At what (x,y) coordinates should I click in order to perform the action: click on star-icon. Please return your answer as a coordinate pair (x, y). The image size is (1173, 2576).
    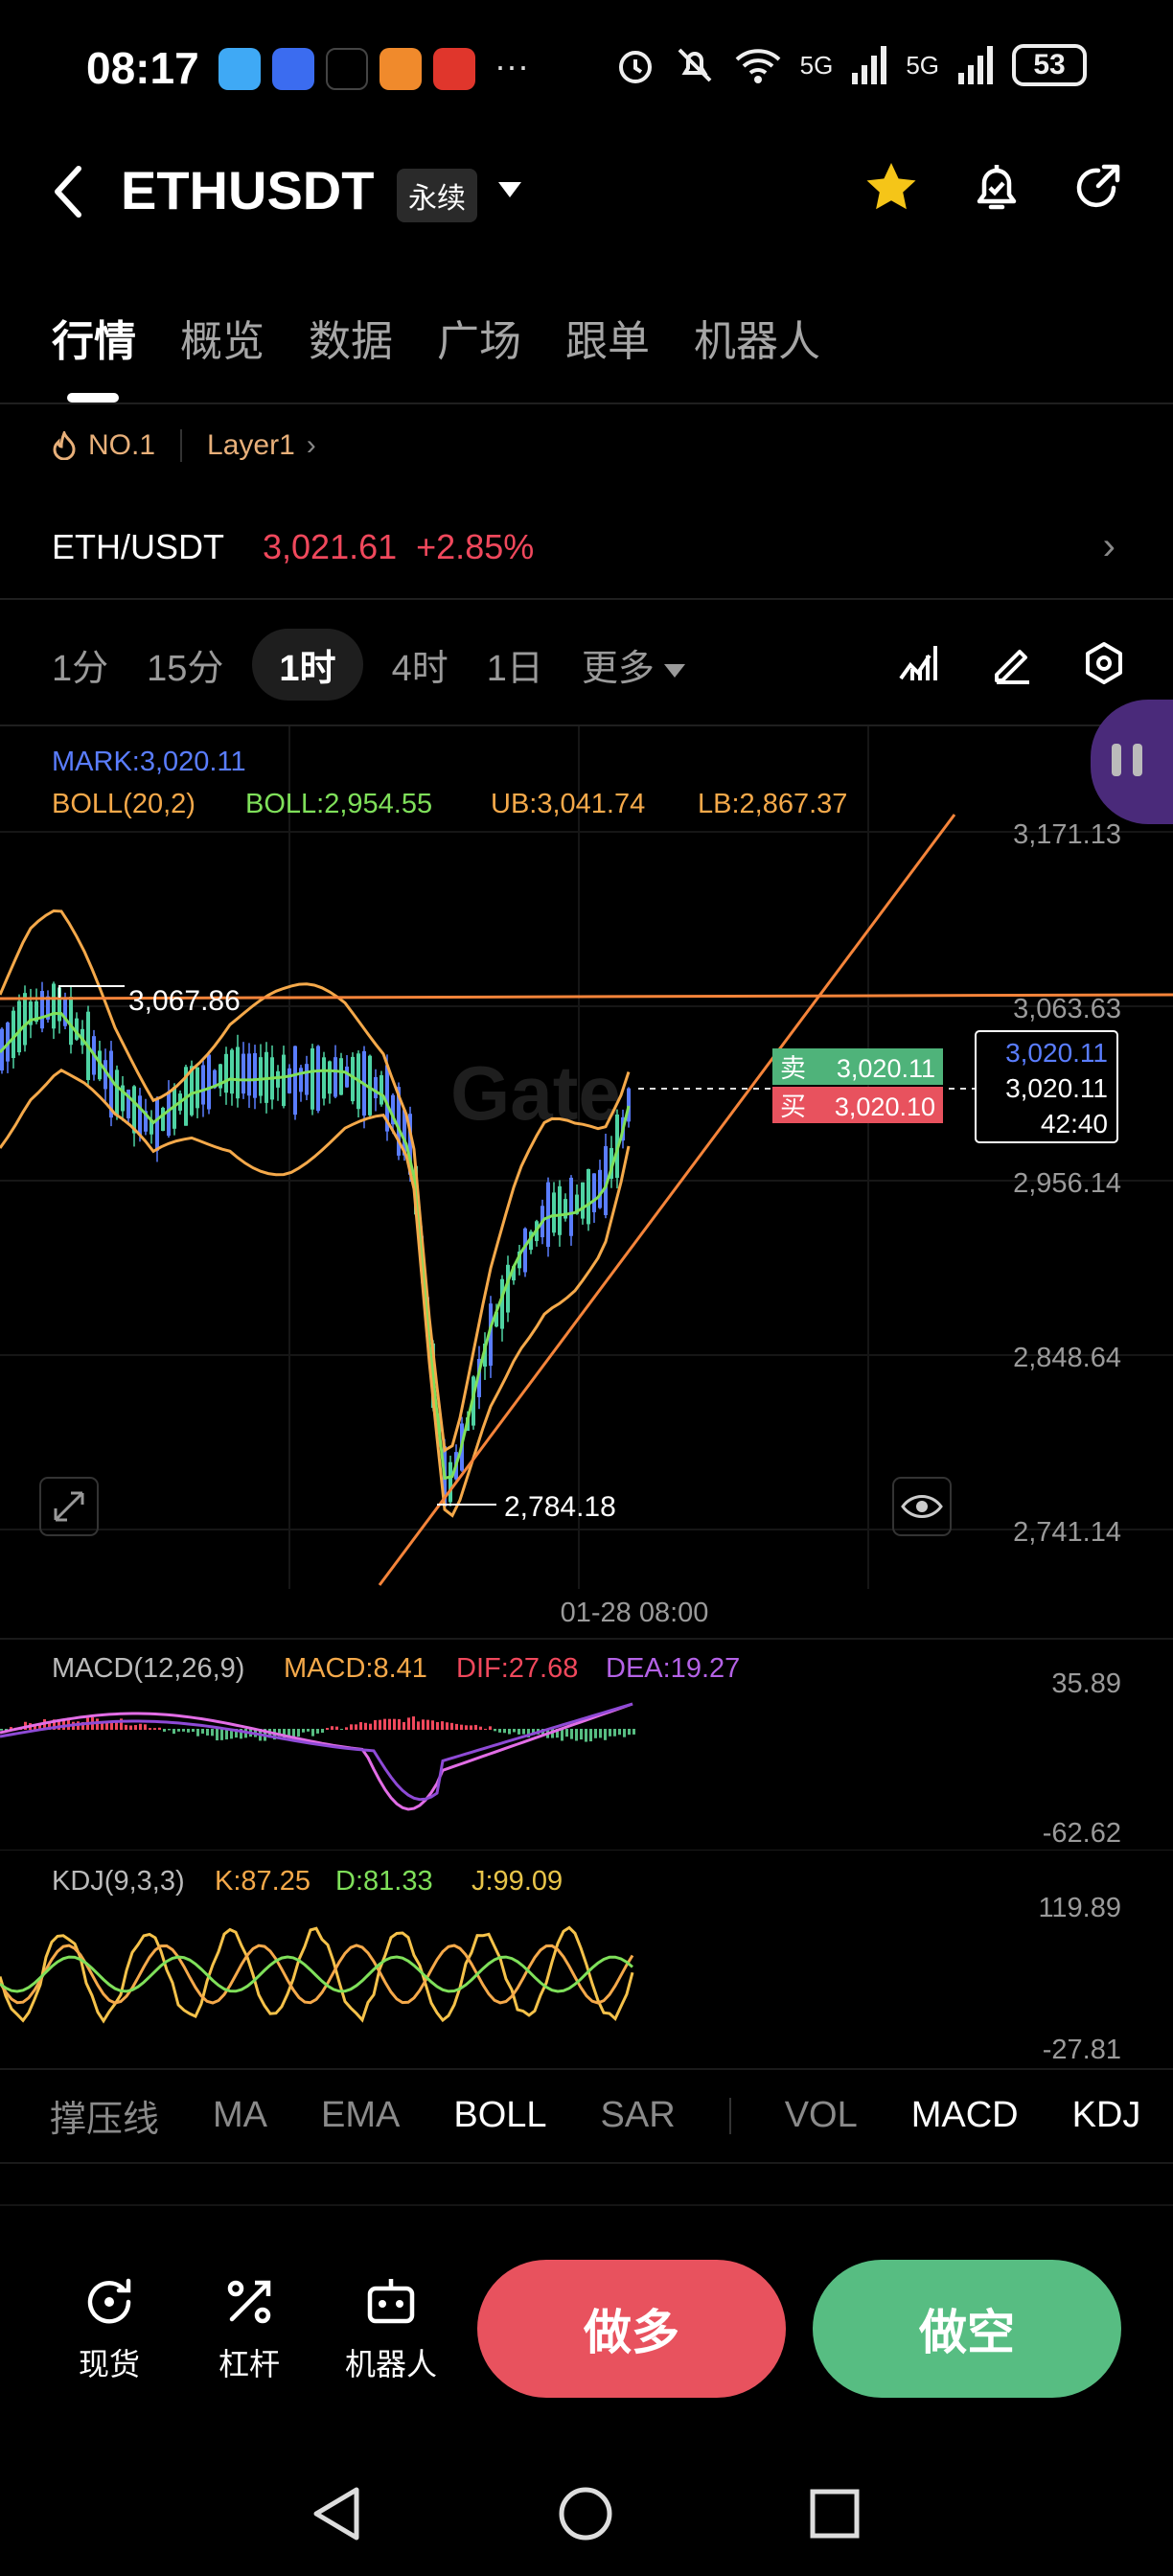
    Looking at the image, I should click on (891, 188).